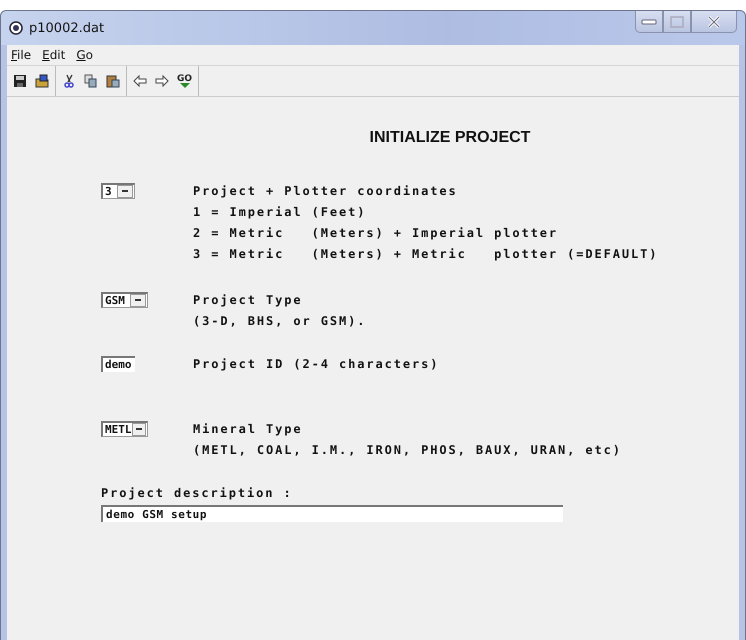 This screenshot has width=746, height=640. Describe the element at coordinates (140, 81) in the screenshot. I see `left-arrow-icon` at that location.